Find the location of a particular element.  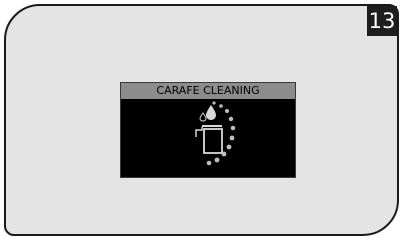

step-number-badge: 13 is located at coordinates (382, 21).